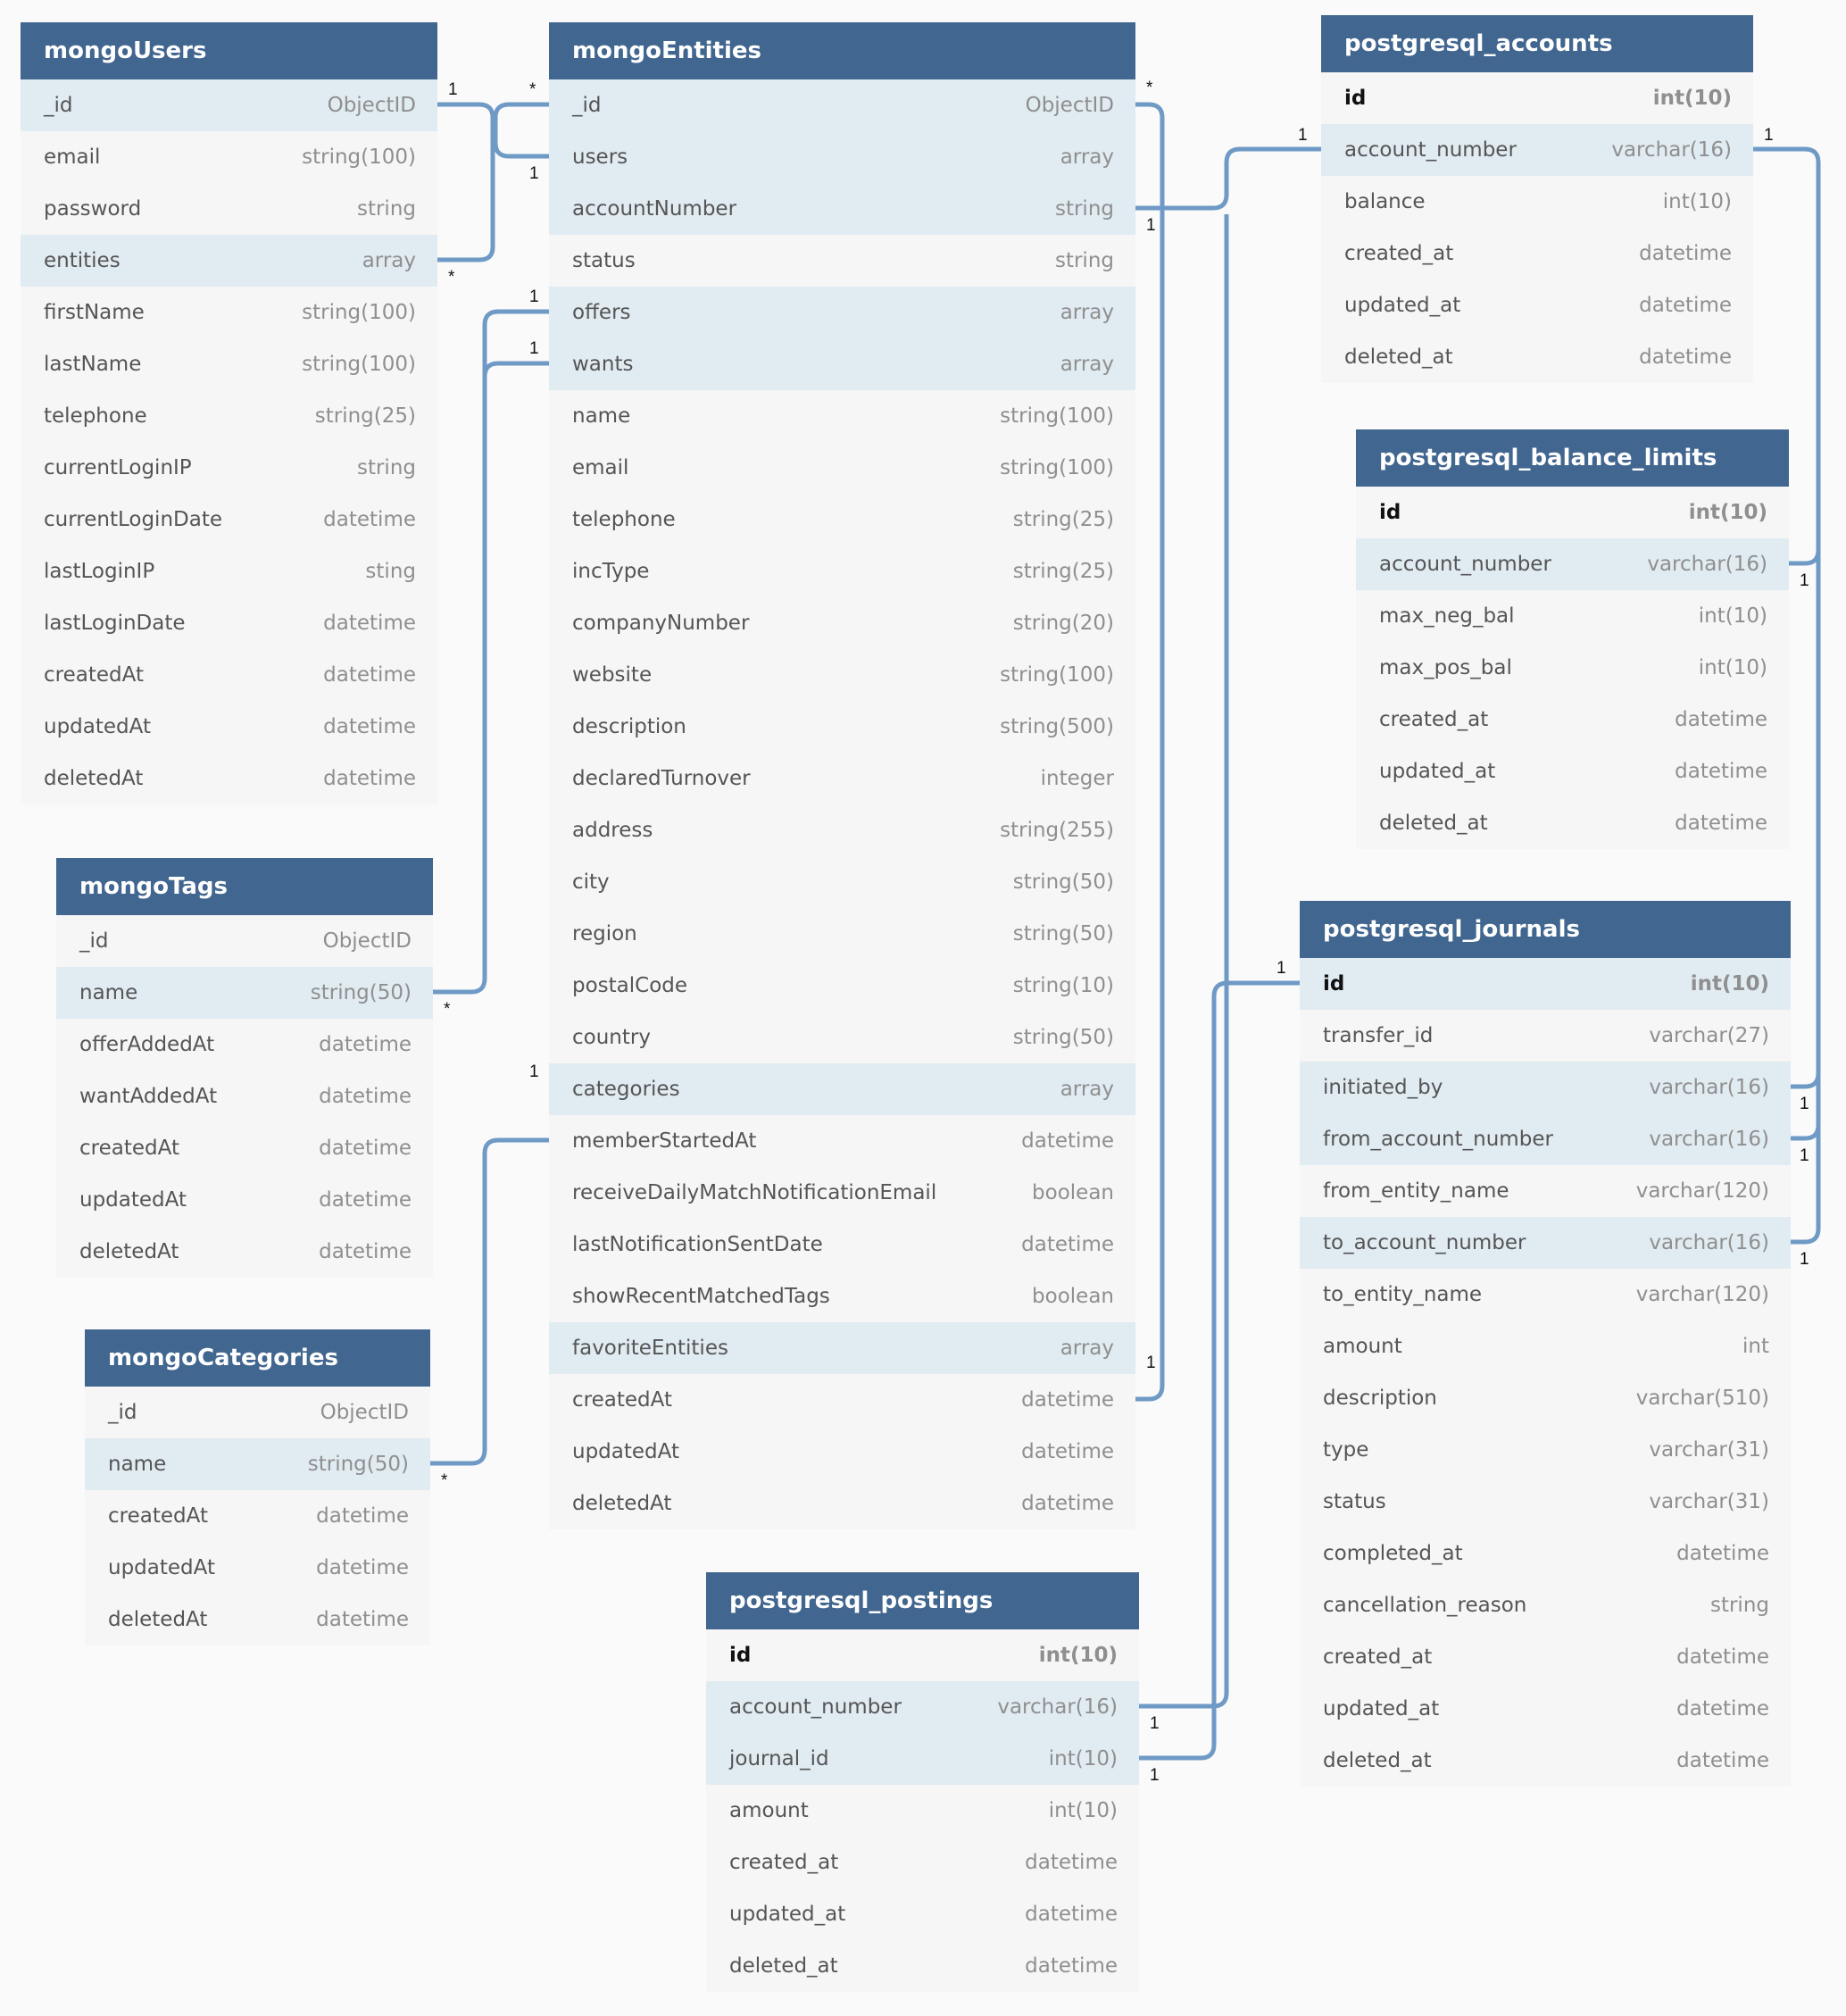 This screenshot has width=1846, height=2016. Describe the element at coordinates (842, 50) in the screenshot. I see `table-header: mongoEntities` at that location.